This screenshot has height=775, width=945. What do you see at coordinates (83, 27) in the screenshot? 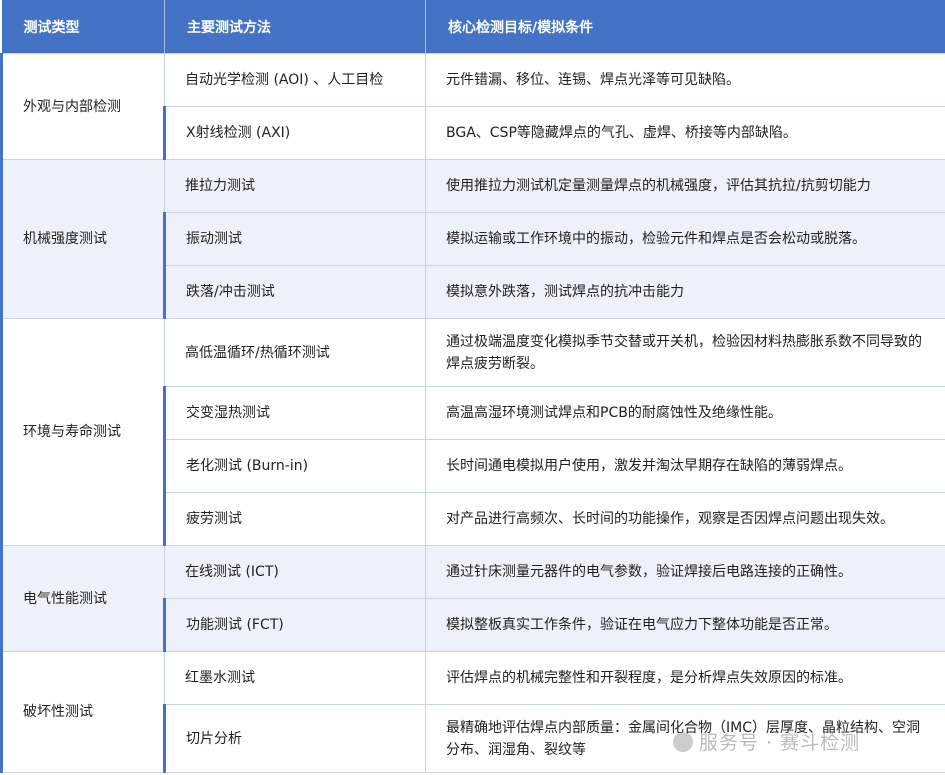
I see `header-test-type: 测试类型` at bounding box center [83, 27].